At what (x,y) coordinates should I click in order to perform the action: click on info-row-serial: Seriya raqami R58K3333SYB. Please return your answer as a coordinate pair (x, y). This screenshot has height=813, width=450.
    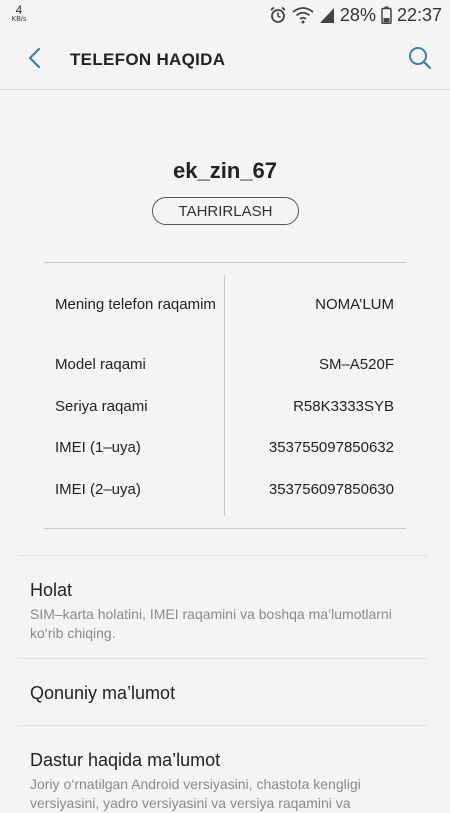
    Looking at the image, I should click on (225, 407).